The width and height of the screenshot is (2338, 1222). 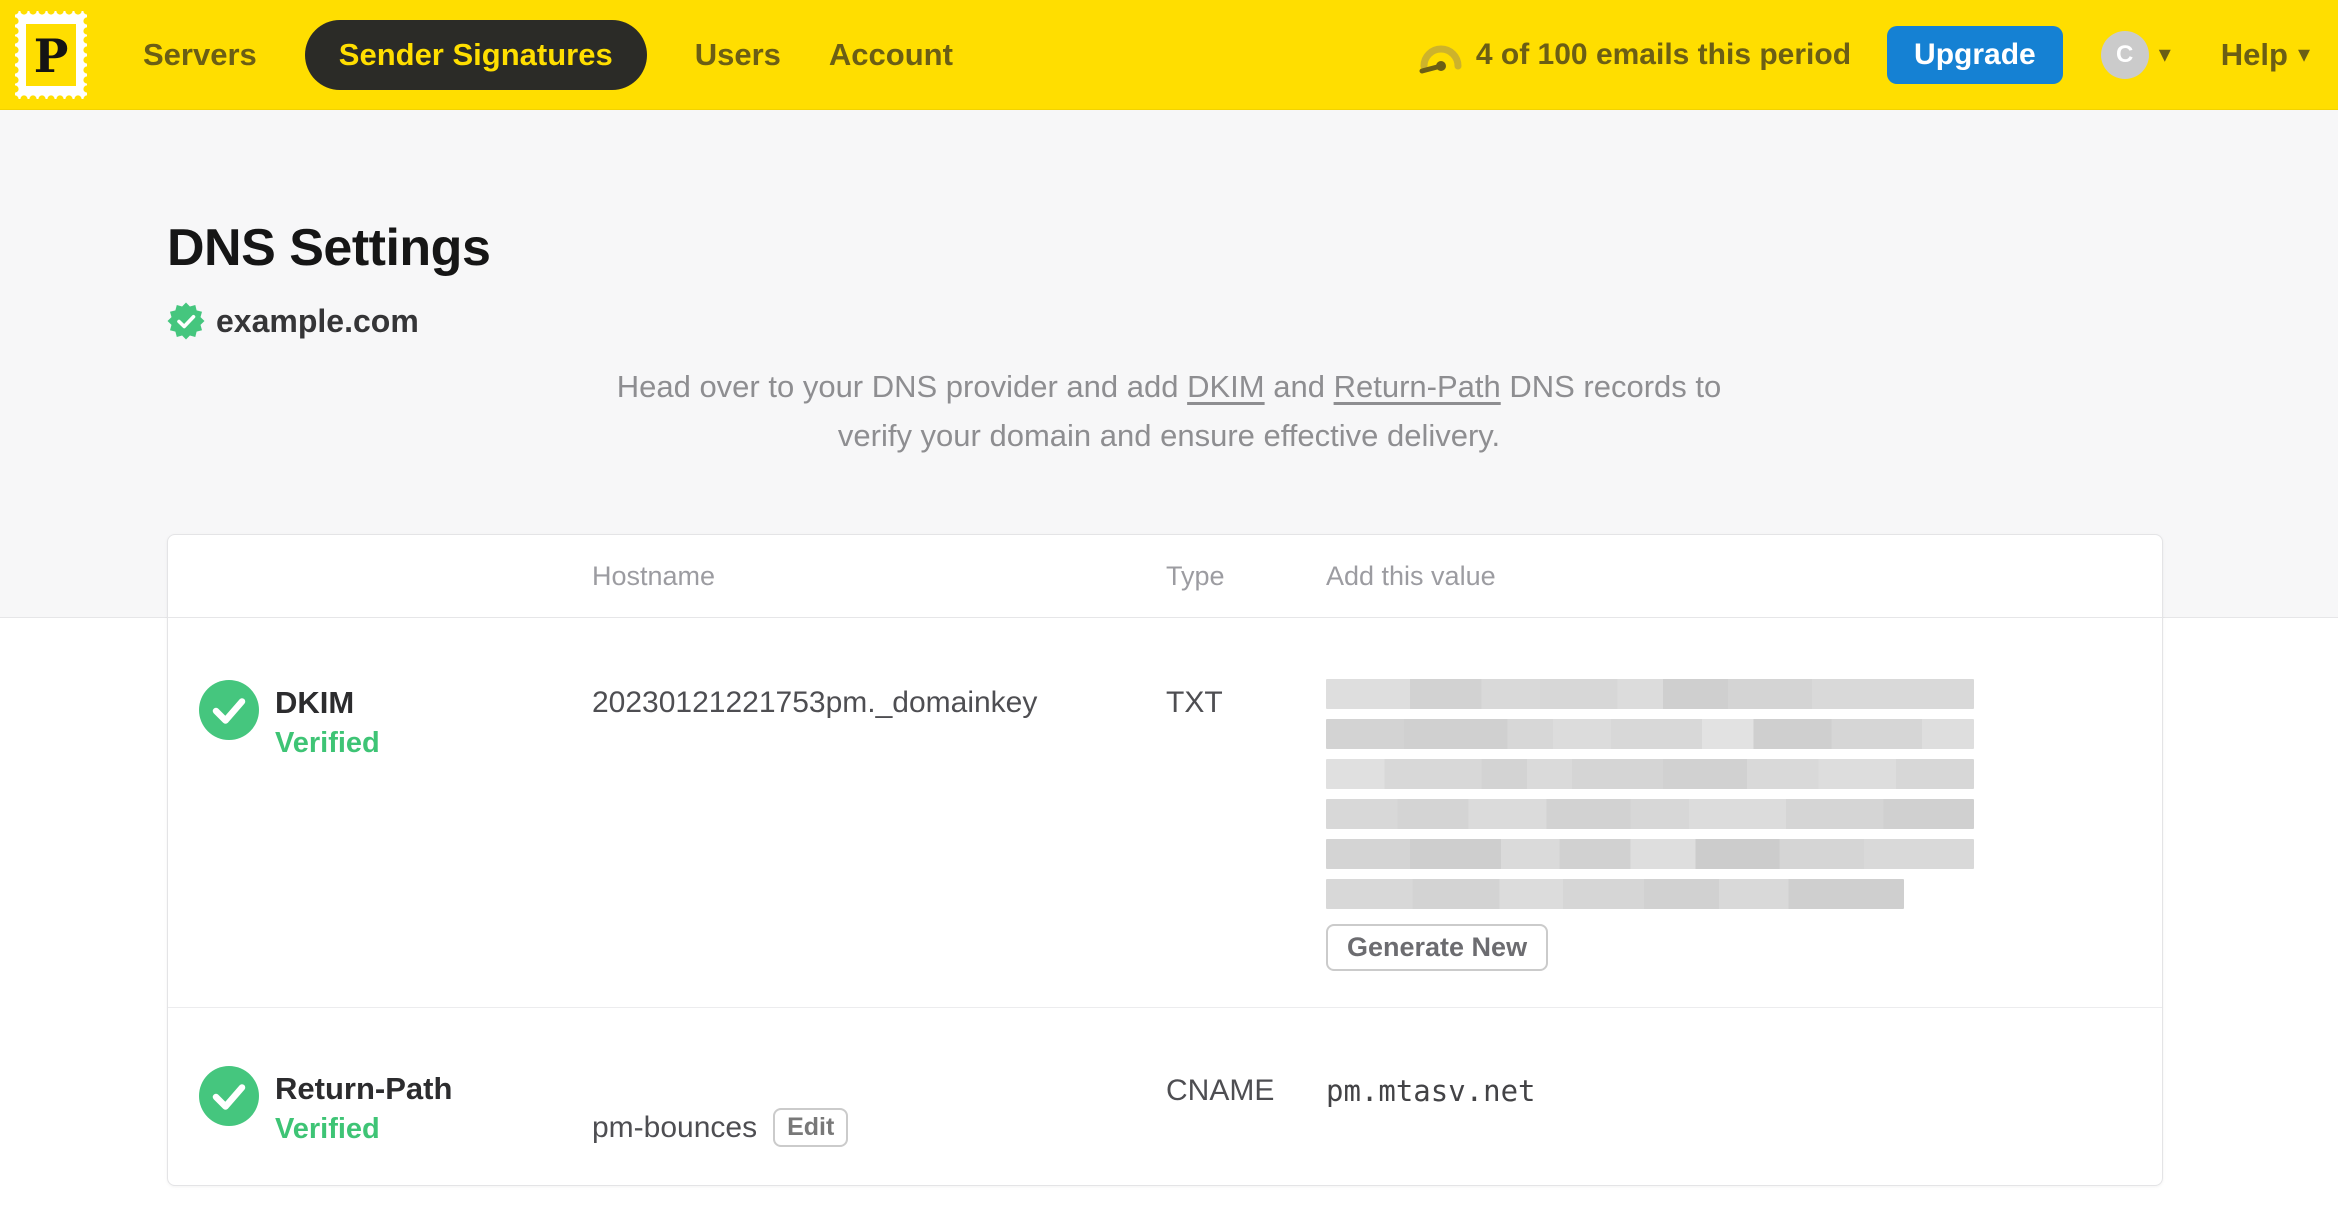 What do you see at coordinates (811, 1127) in the screenshot?
I see `edit-button: Edit` at bounding box center [811, 1127].